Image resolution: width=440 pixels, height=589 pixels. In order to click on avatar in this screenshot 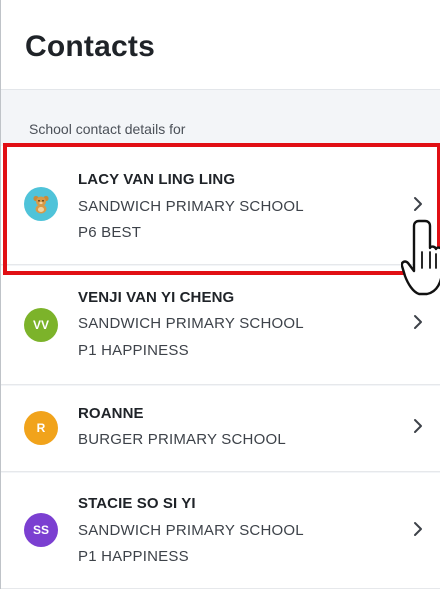, I will do `click(41, 204)`.